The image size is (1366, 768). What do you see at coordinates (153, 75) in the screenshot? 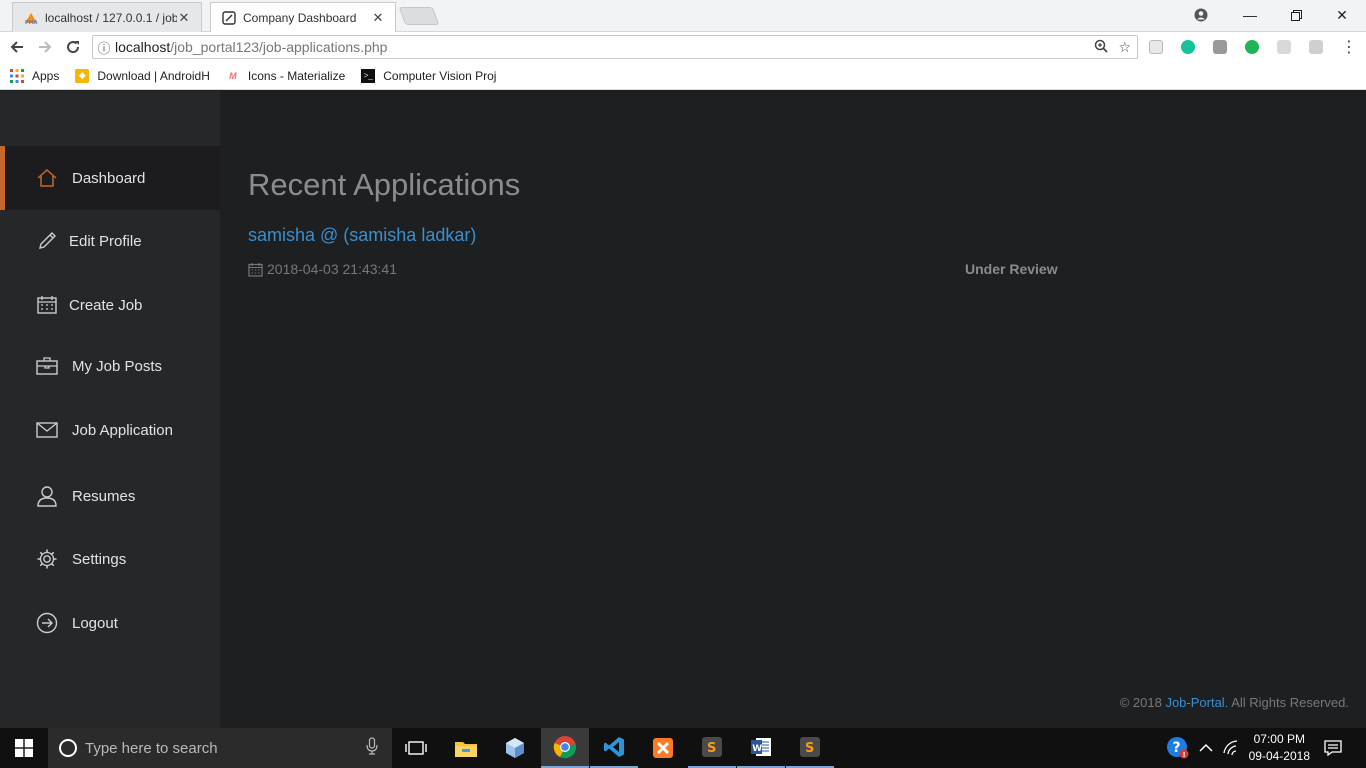
I see `bookmark-label: Download | AndroidH` at bounding box center [153, 75].